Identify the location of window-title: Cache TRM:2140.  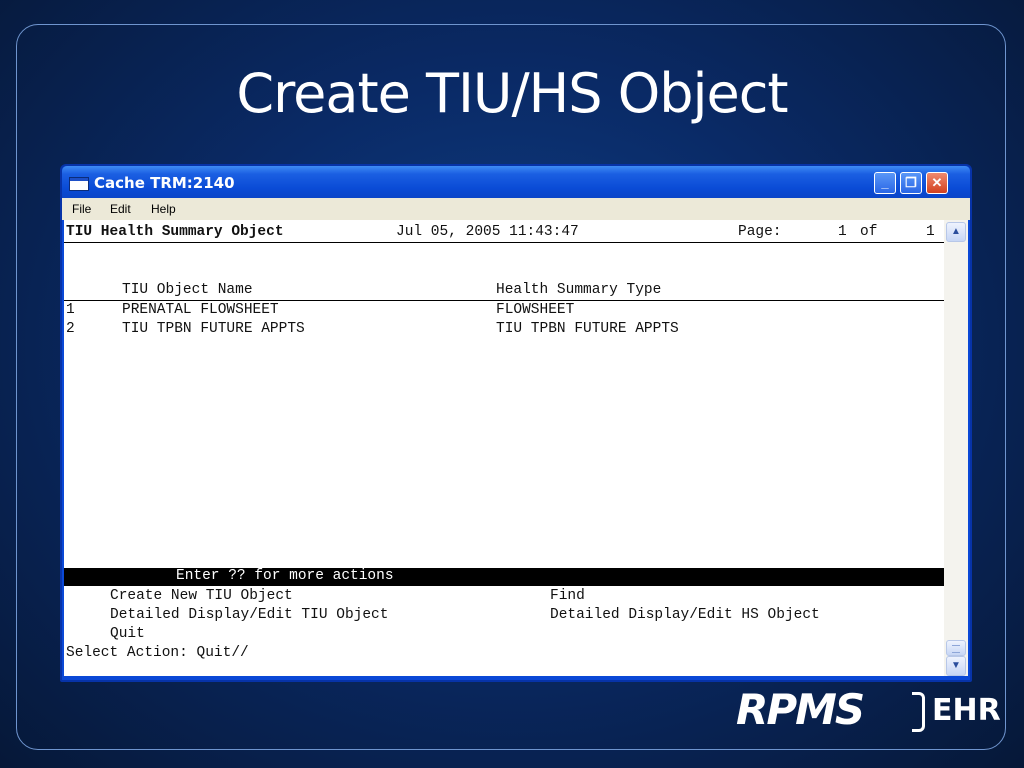
(164, 183).